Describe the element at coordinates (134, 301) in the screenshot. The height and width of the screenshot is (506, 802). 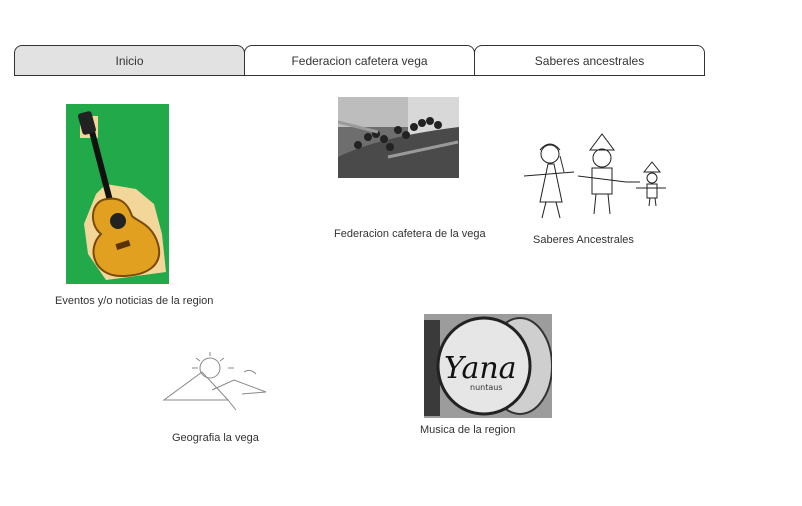
I see `guitar-caption: Eventos y/o noticias de la region` at that location.